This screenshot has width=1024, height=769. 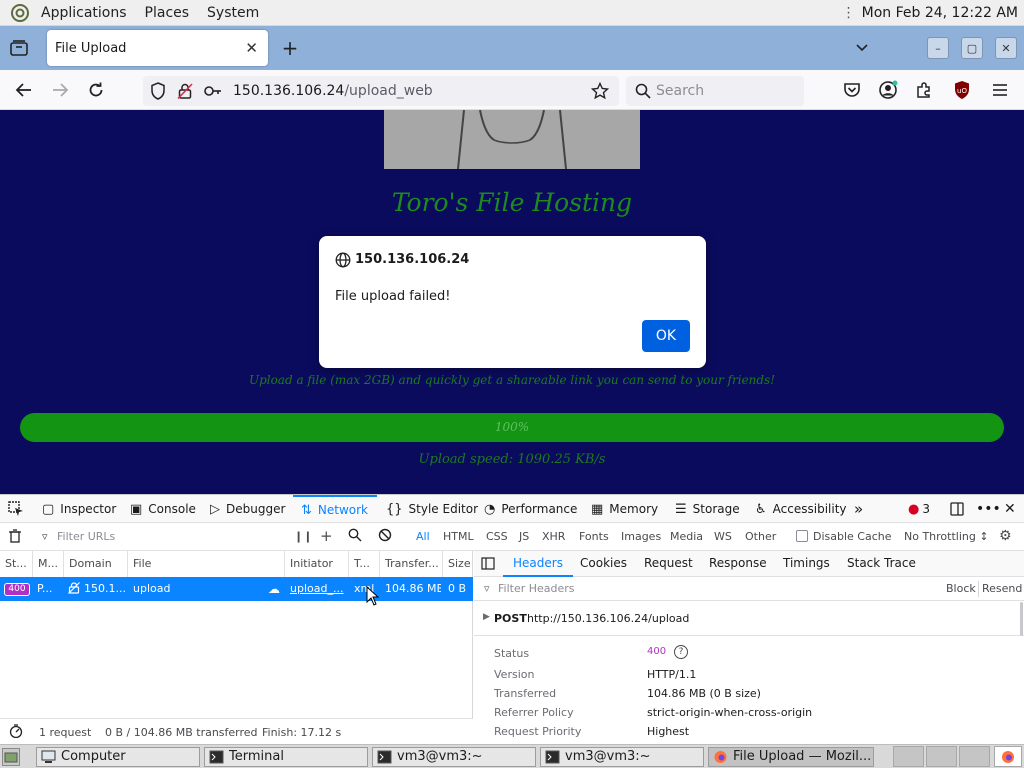 What do you see at coordinates (600, 92) in the screenshot?
I see `bookmark-star-icon` at bounding box center [600, 92].